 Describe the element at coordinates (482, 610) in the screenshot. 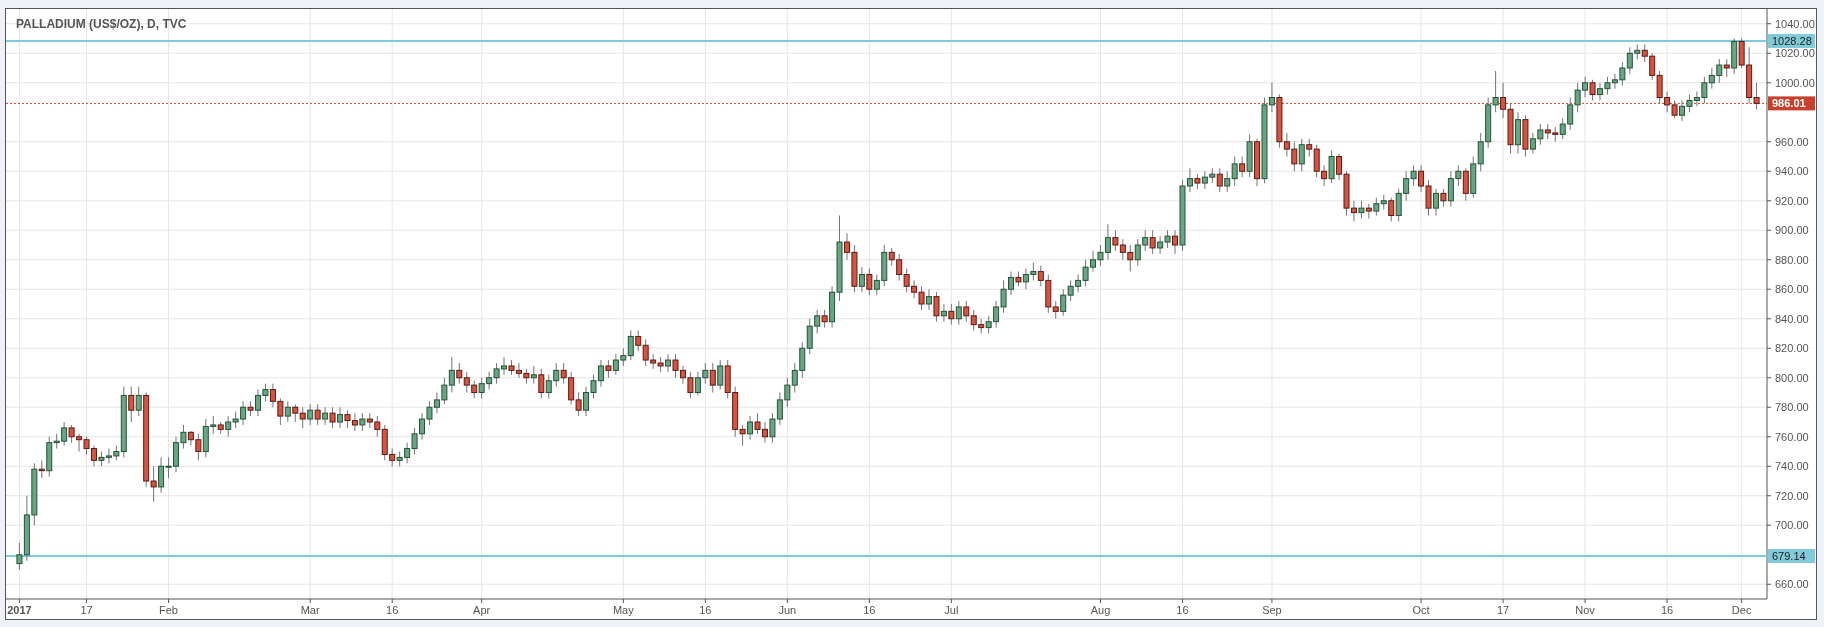

I see `date-axis-label: Apr` at that location.